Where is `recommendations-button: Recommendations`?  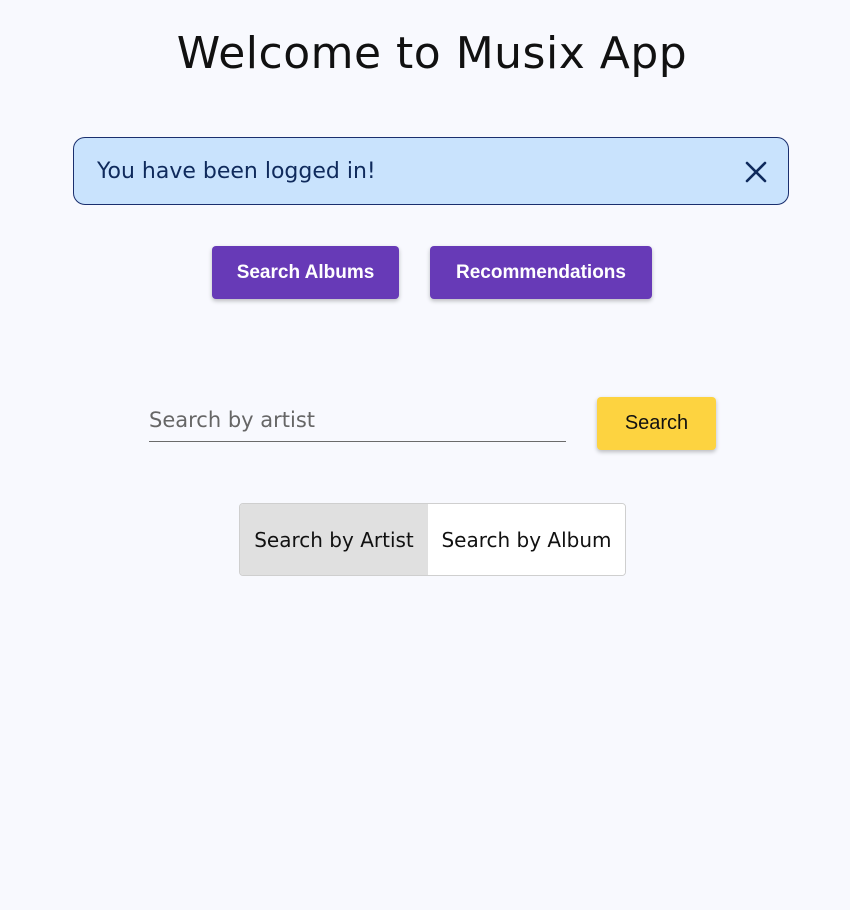 recommendations-button: Recommendations is located at coordinates (541, 272).